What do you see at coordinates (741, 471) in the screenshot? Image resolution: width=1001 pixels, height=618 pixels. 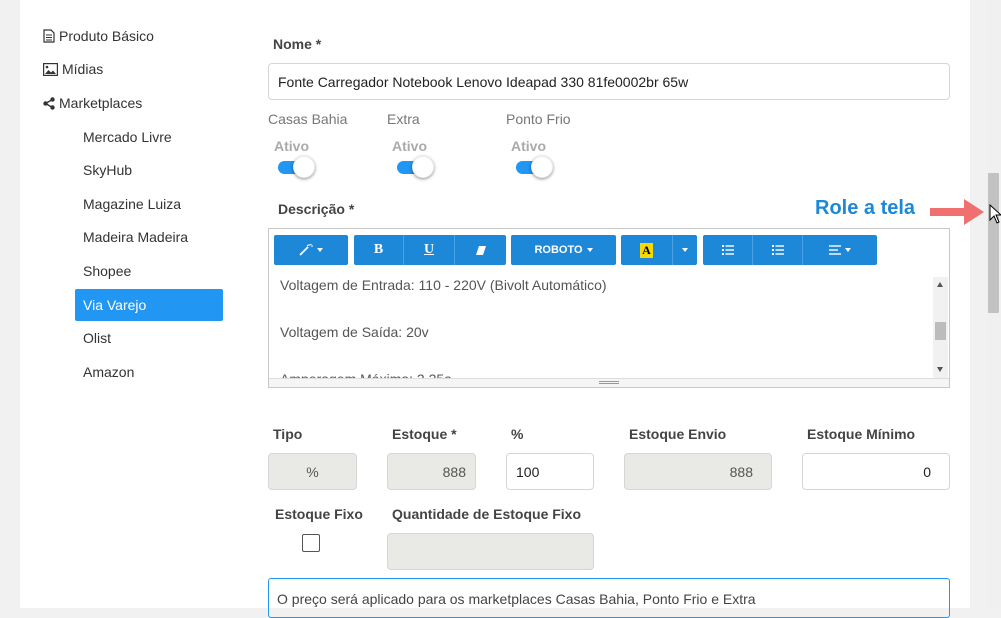 I see `estoque-envio-value: 888` at bounding box center [741, 471].